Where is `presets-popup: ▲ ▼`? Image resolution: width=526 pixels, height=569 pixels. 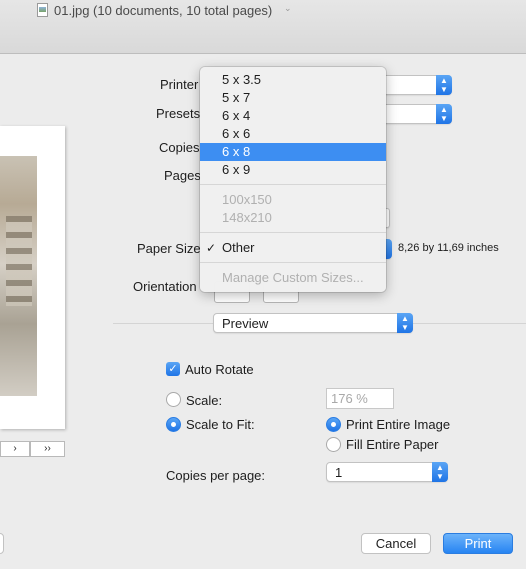
presets-popup: ▲ ▼ is located at coordinates (416, 114).